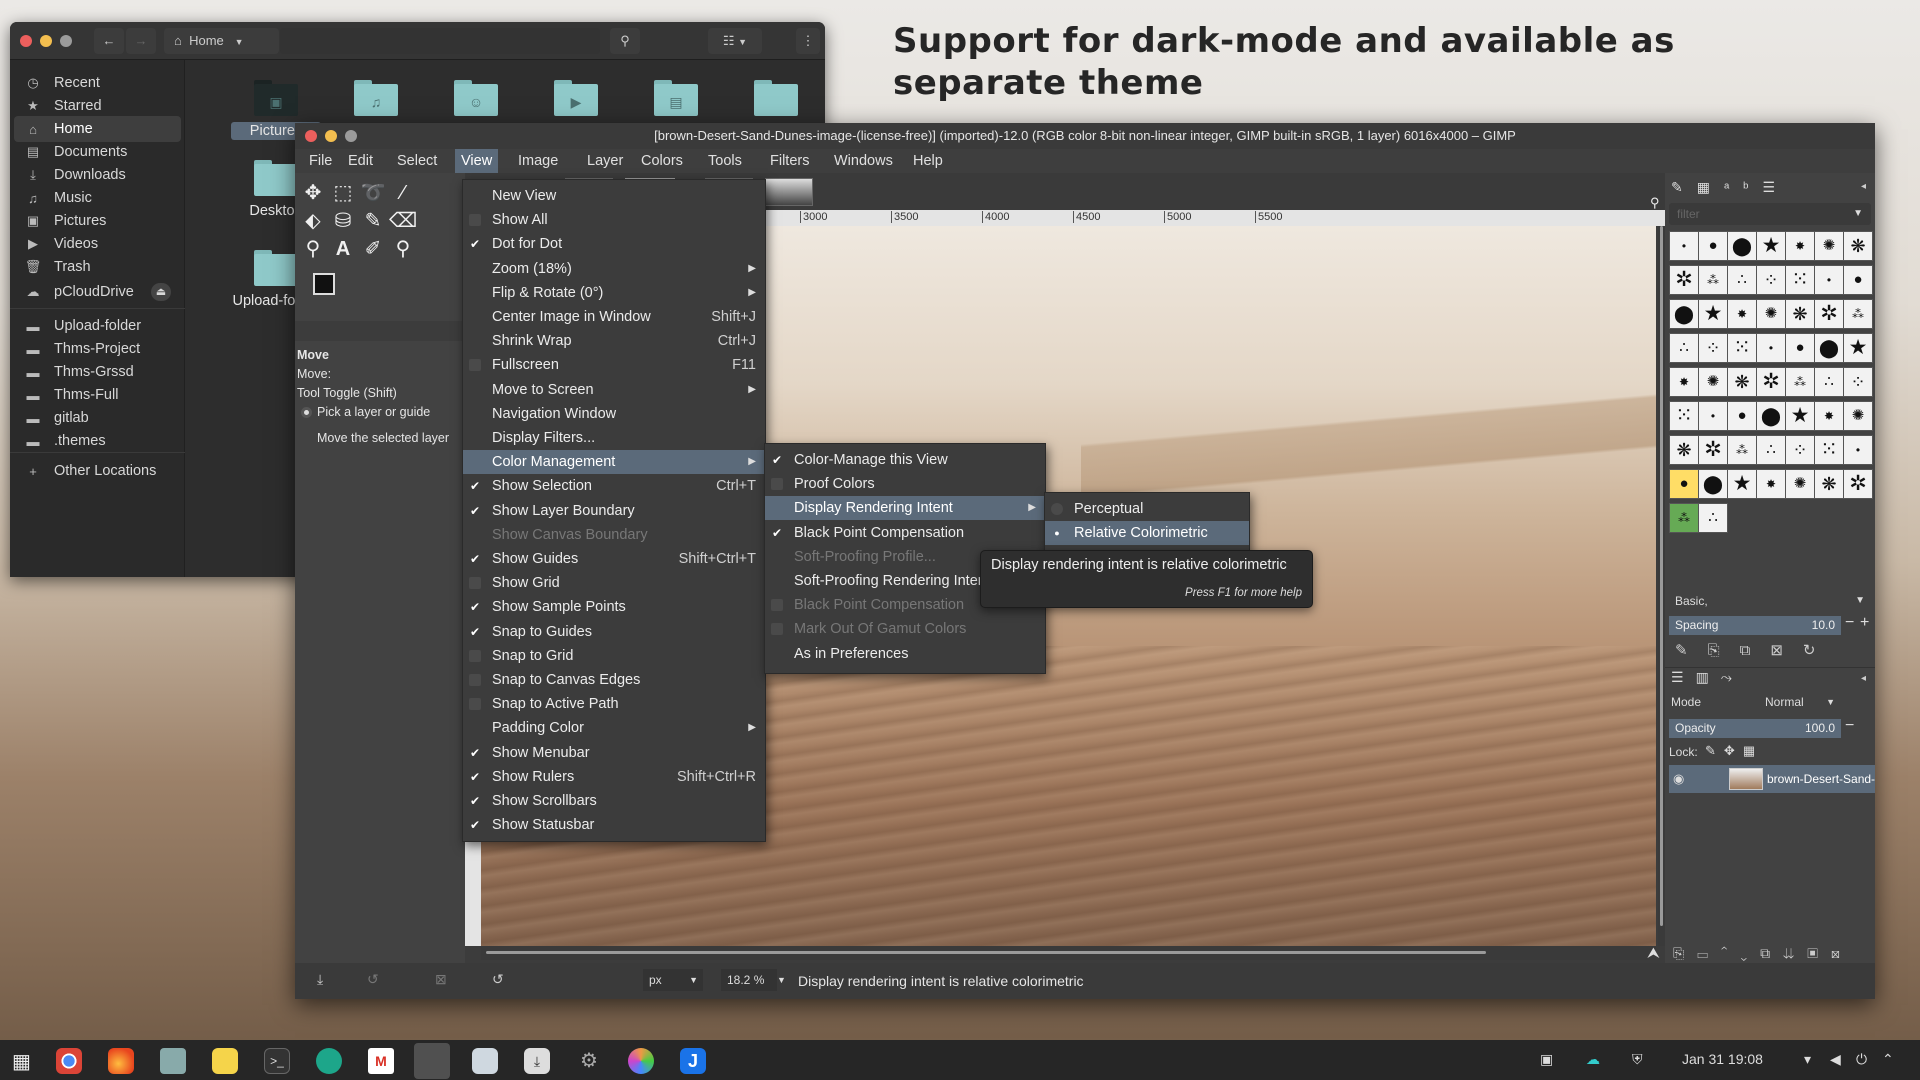 The width and height of the screenshot is (1920, 1080). What do you see at coordinates (313, 193) in the screenshot?
I see `move-tool-icon: ✥` at bounding box center [313, 193].